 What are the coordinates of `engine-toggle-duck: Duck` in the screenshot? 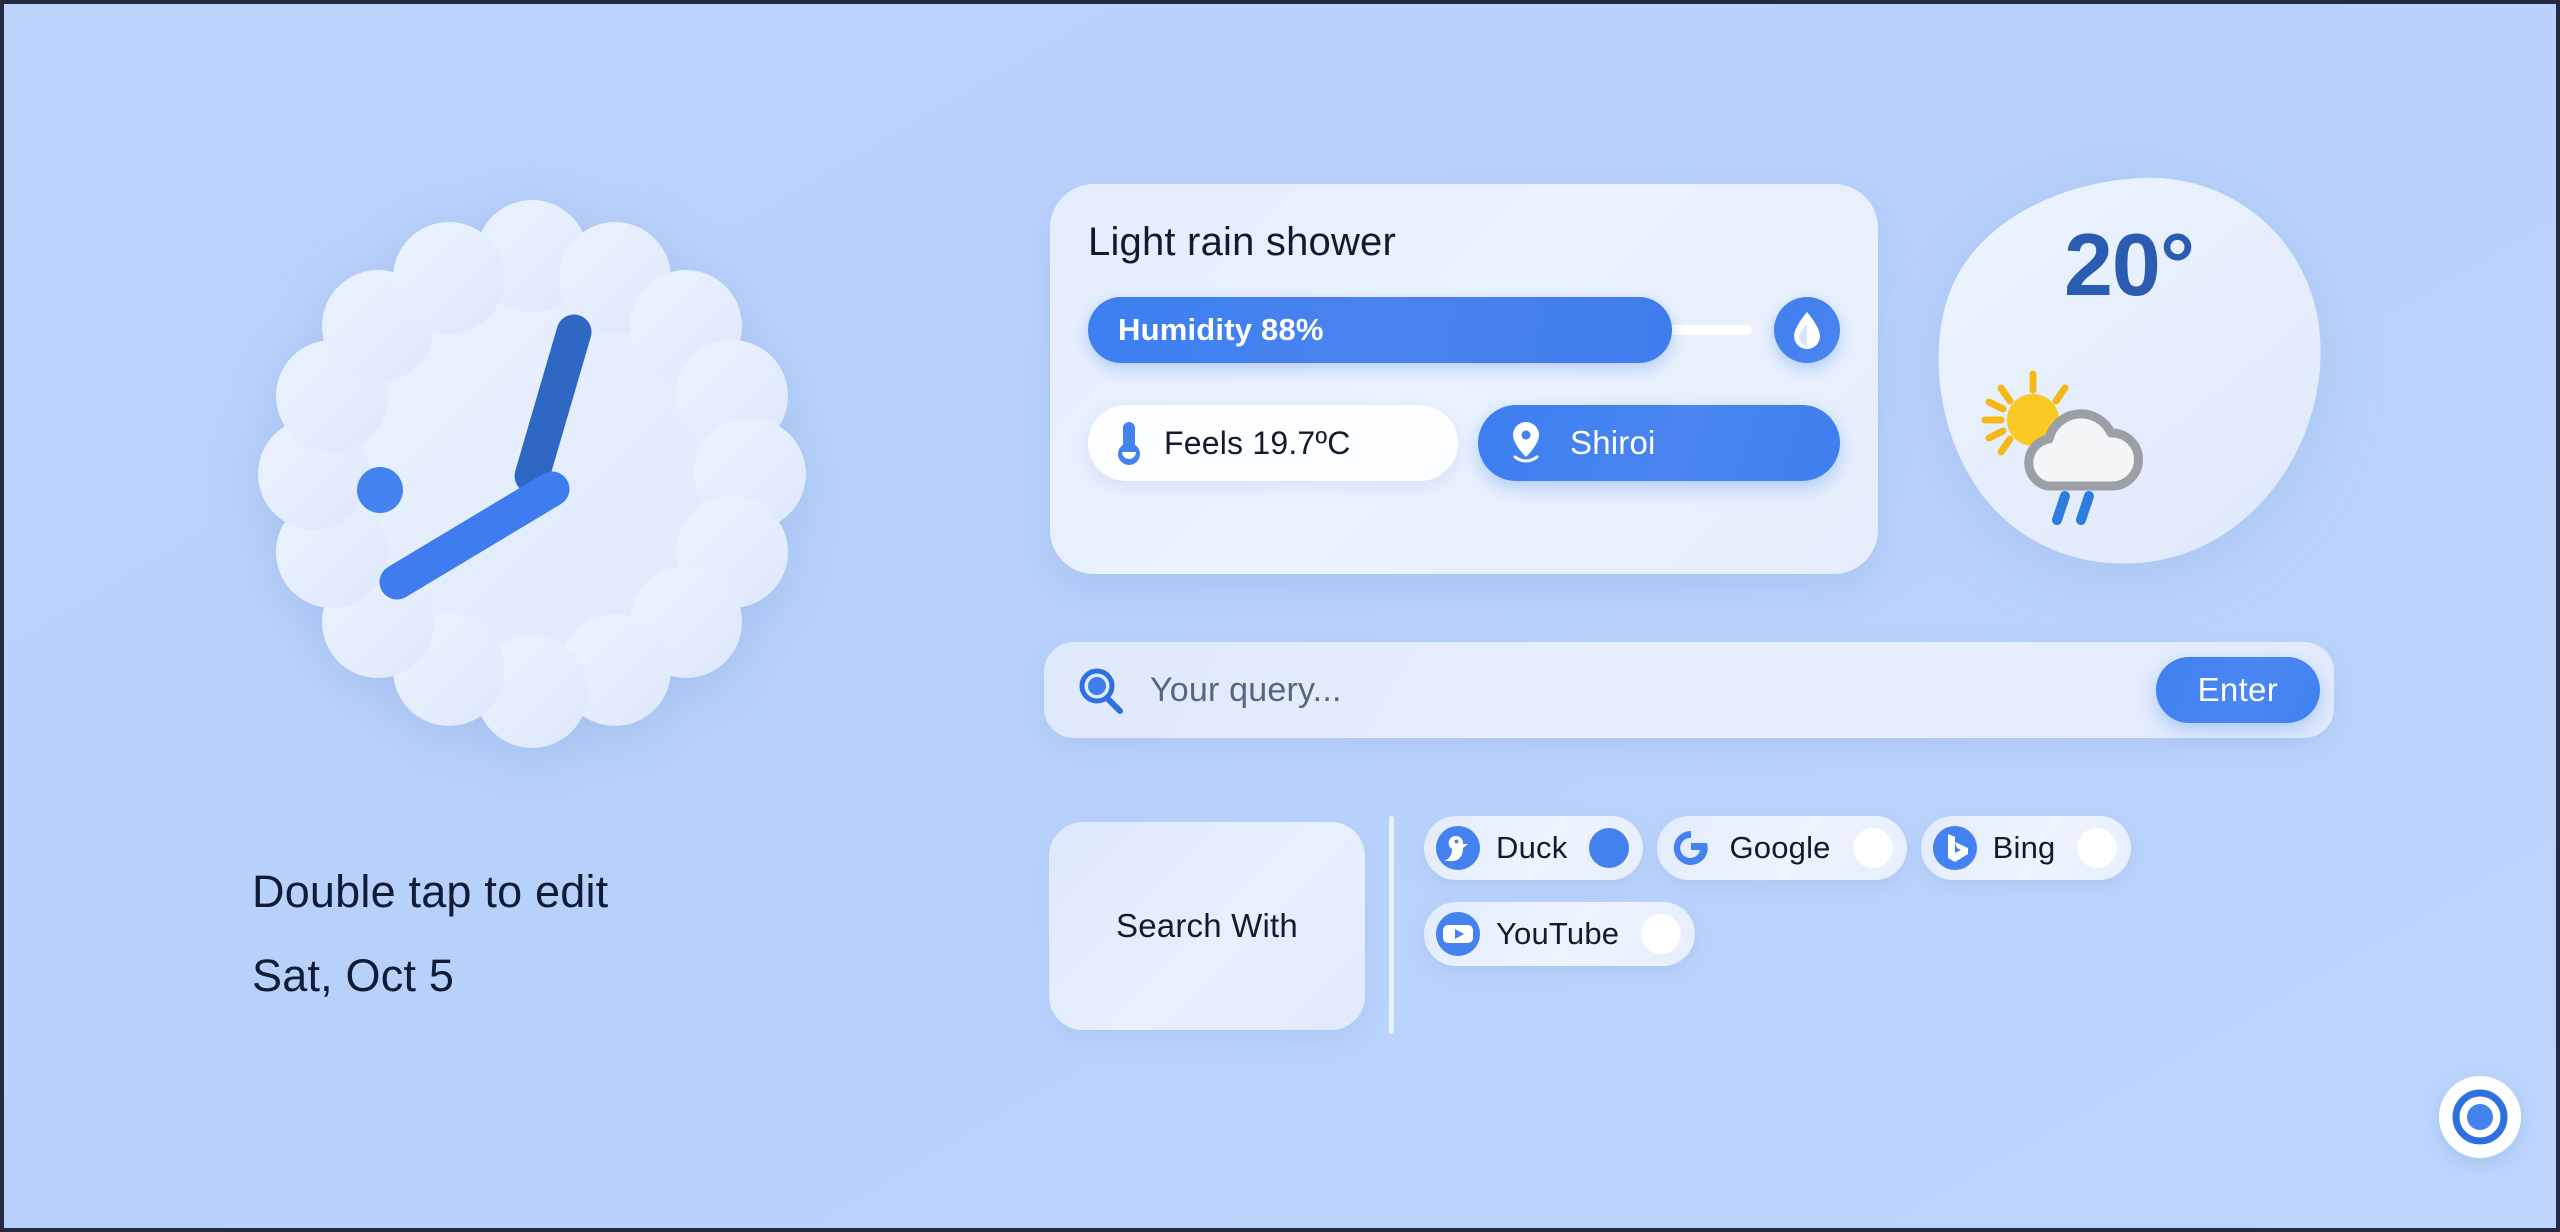 It's located at (1534, 848).